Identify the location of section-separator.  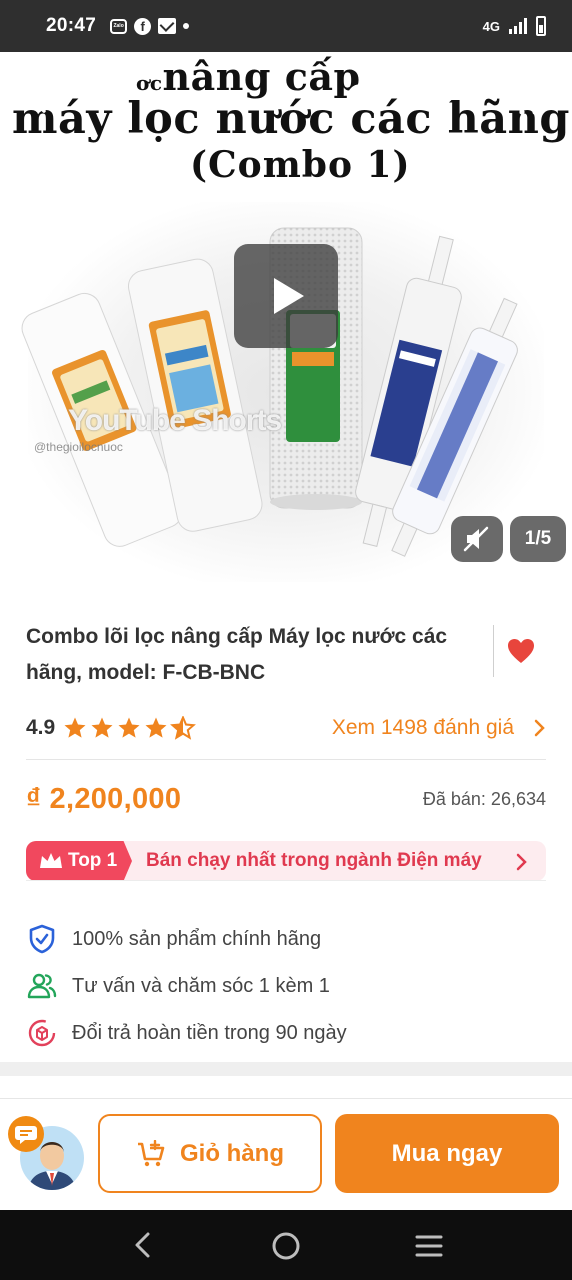
(286, 1069).